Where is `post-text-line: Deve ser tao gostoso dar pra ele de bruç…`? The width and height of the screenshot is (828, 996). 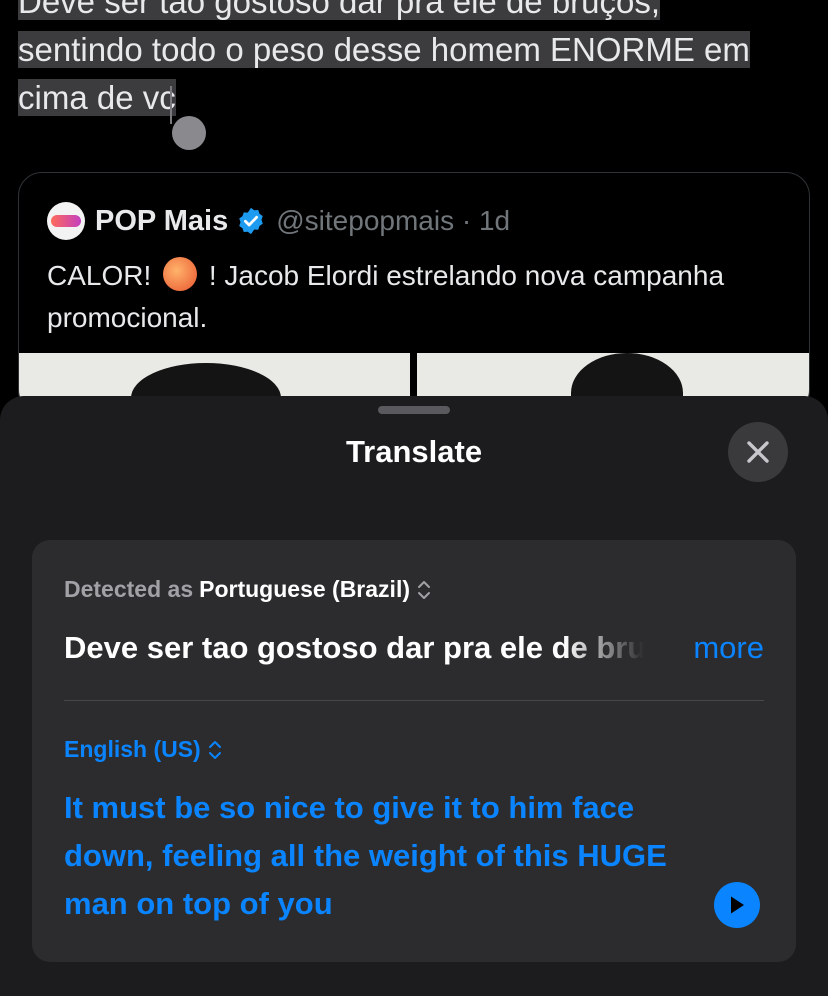
post-text-line: Deve ser tao gostoso dar pra ele de bruç… is located at coordinates (339, 10).